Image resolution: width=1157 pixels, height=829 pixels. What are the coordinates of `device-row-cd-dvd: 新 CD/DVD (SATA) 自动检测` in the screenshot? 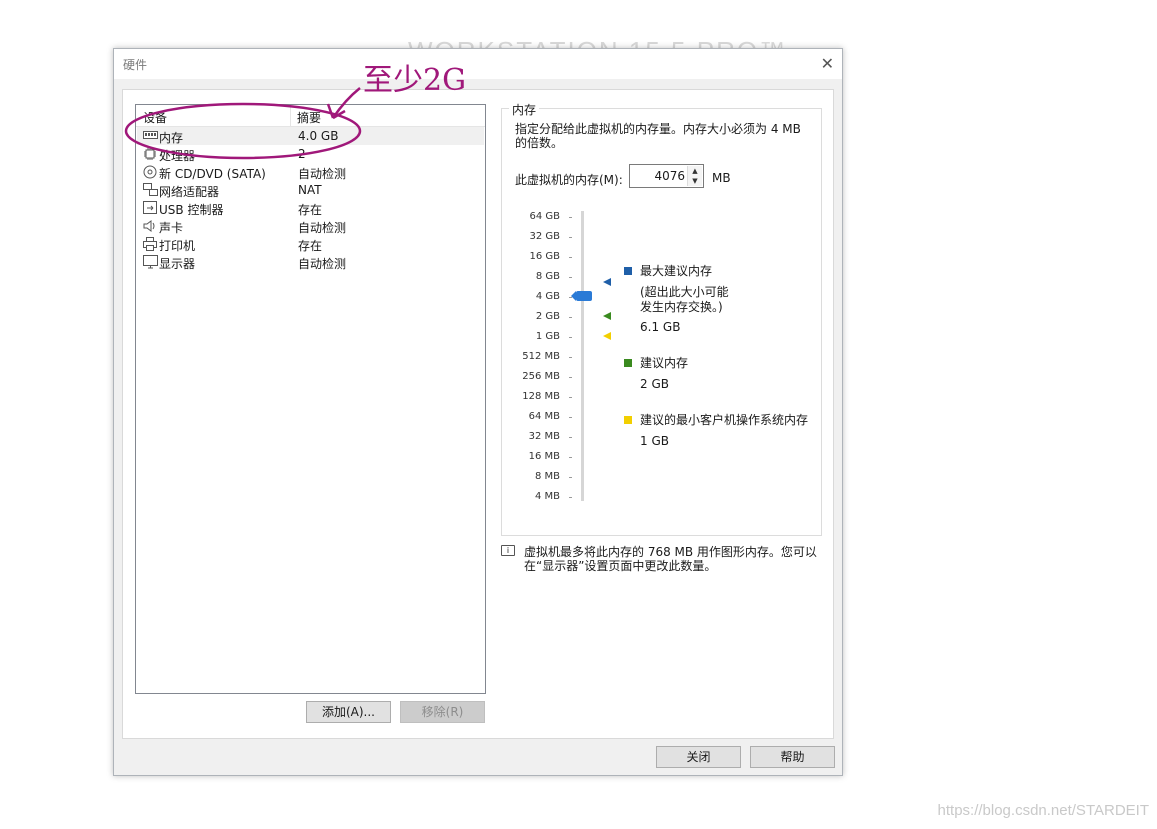 It's located at (310, 172).